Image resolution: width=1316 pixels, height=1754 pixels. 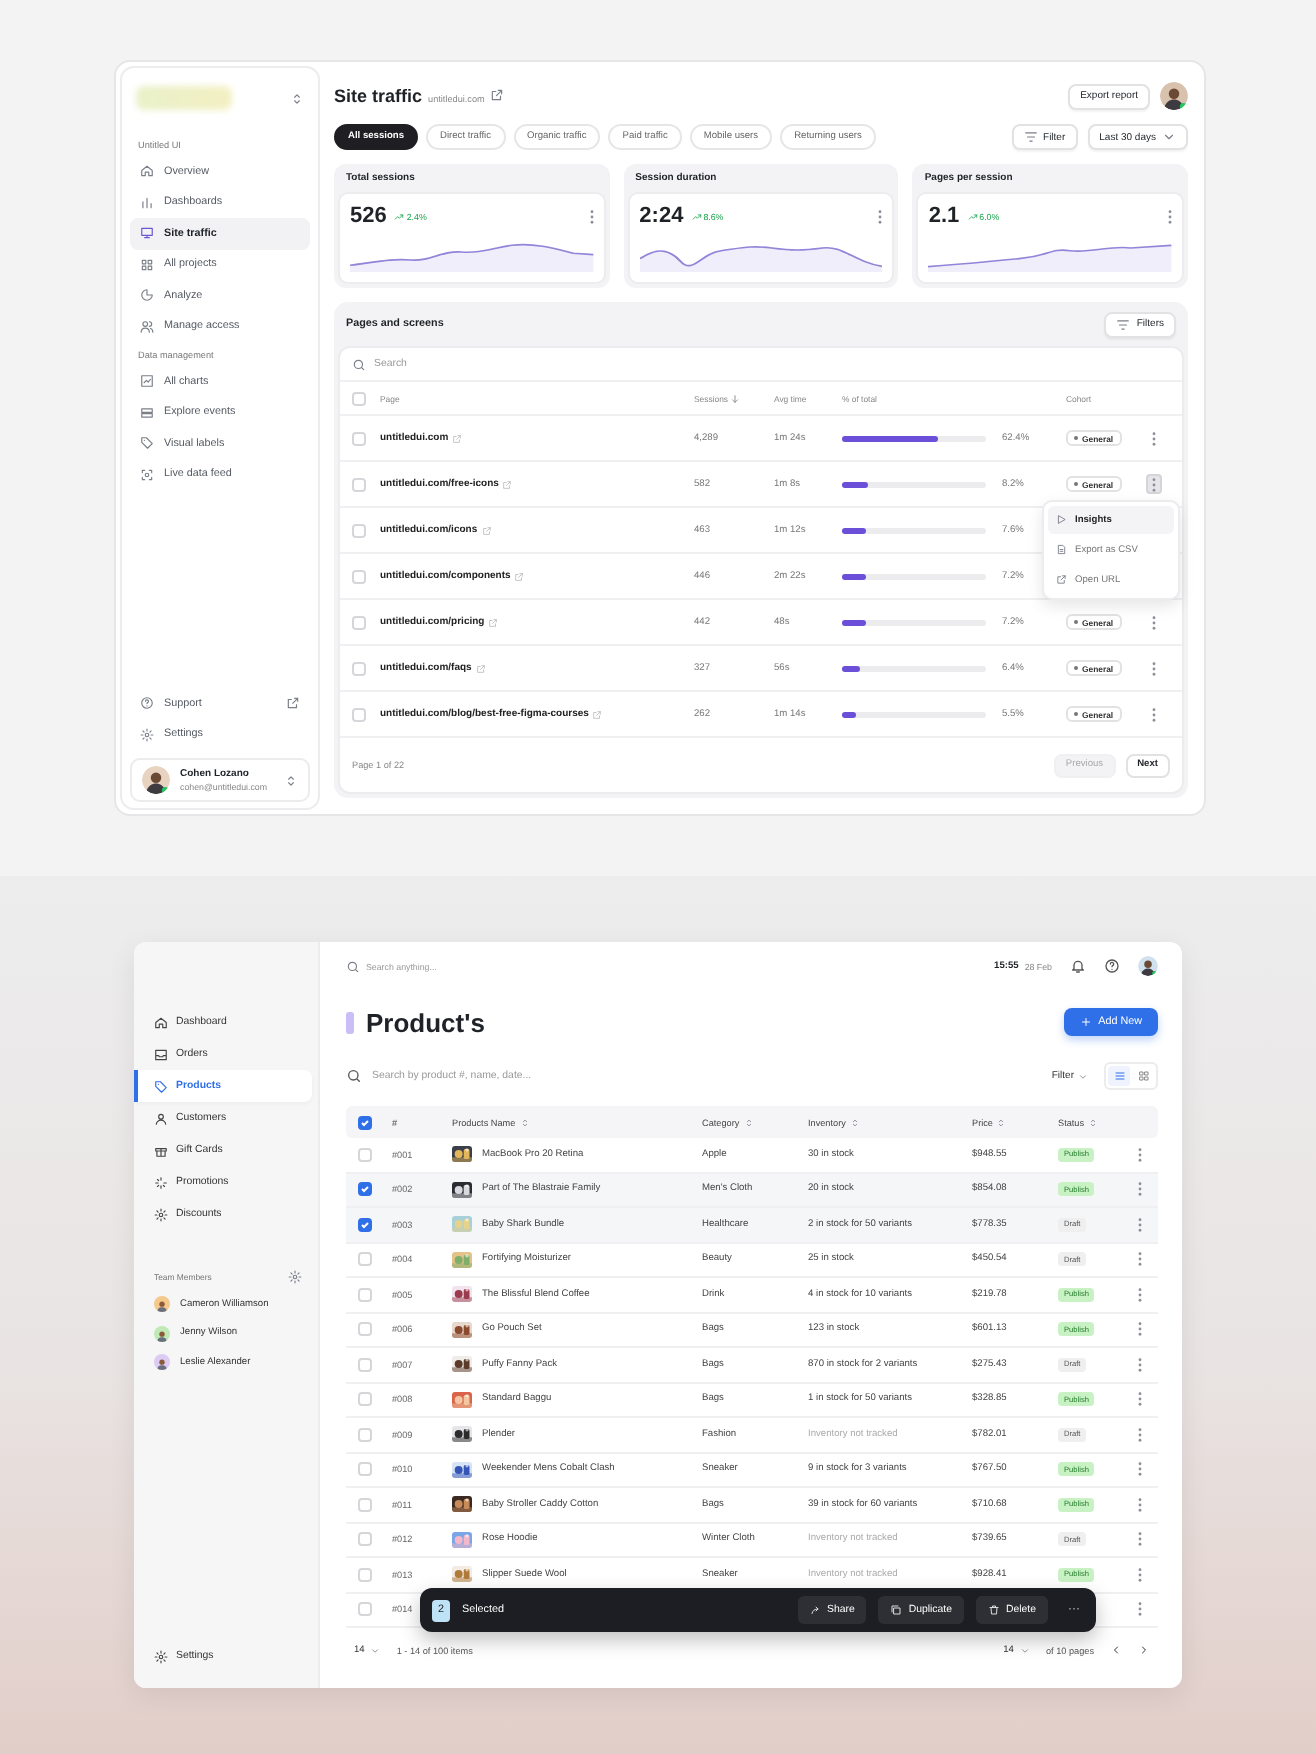 I want to click on play-icon, so click(x=1061, y=520).